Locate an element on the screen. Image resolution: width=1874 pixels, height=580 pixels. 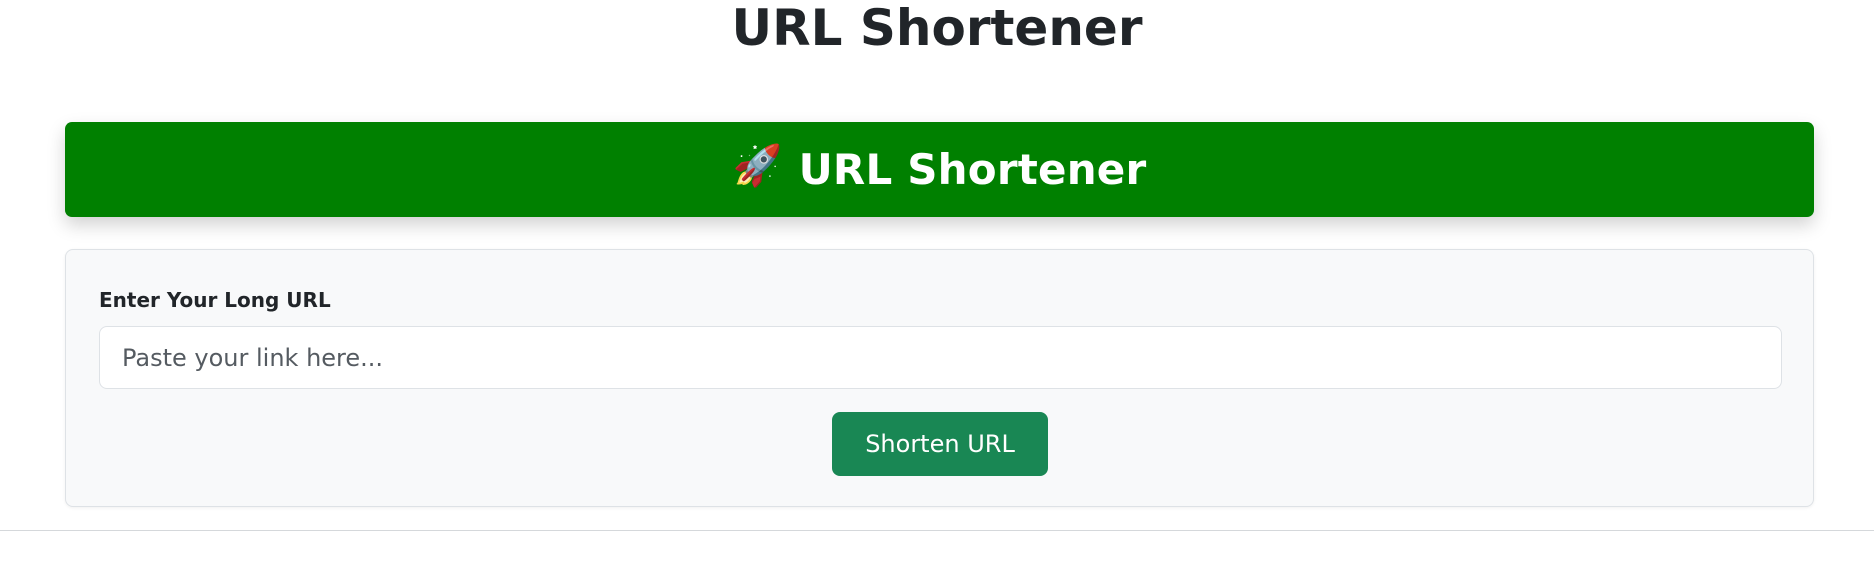
long-url-label: Enter Your Long URL is located at coordinates (215, 300).